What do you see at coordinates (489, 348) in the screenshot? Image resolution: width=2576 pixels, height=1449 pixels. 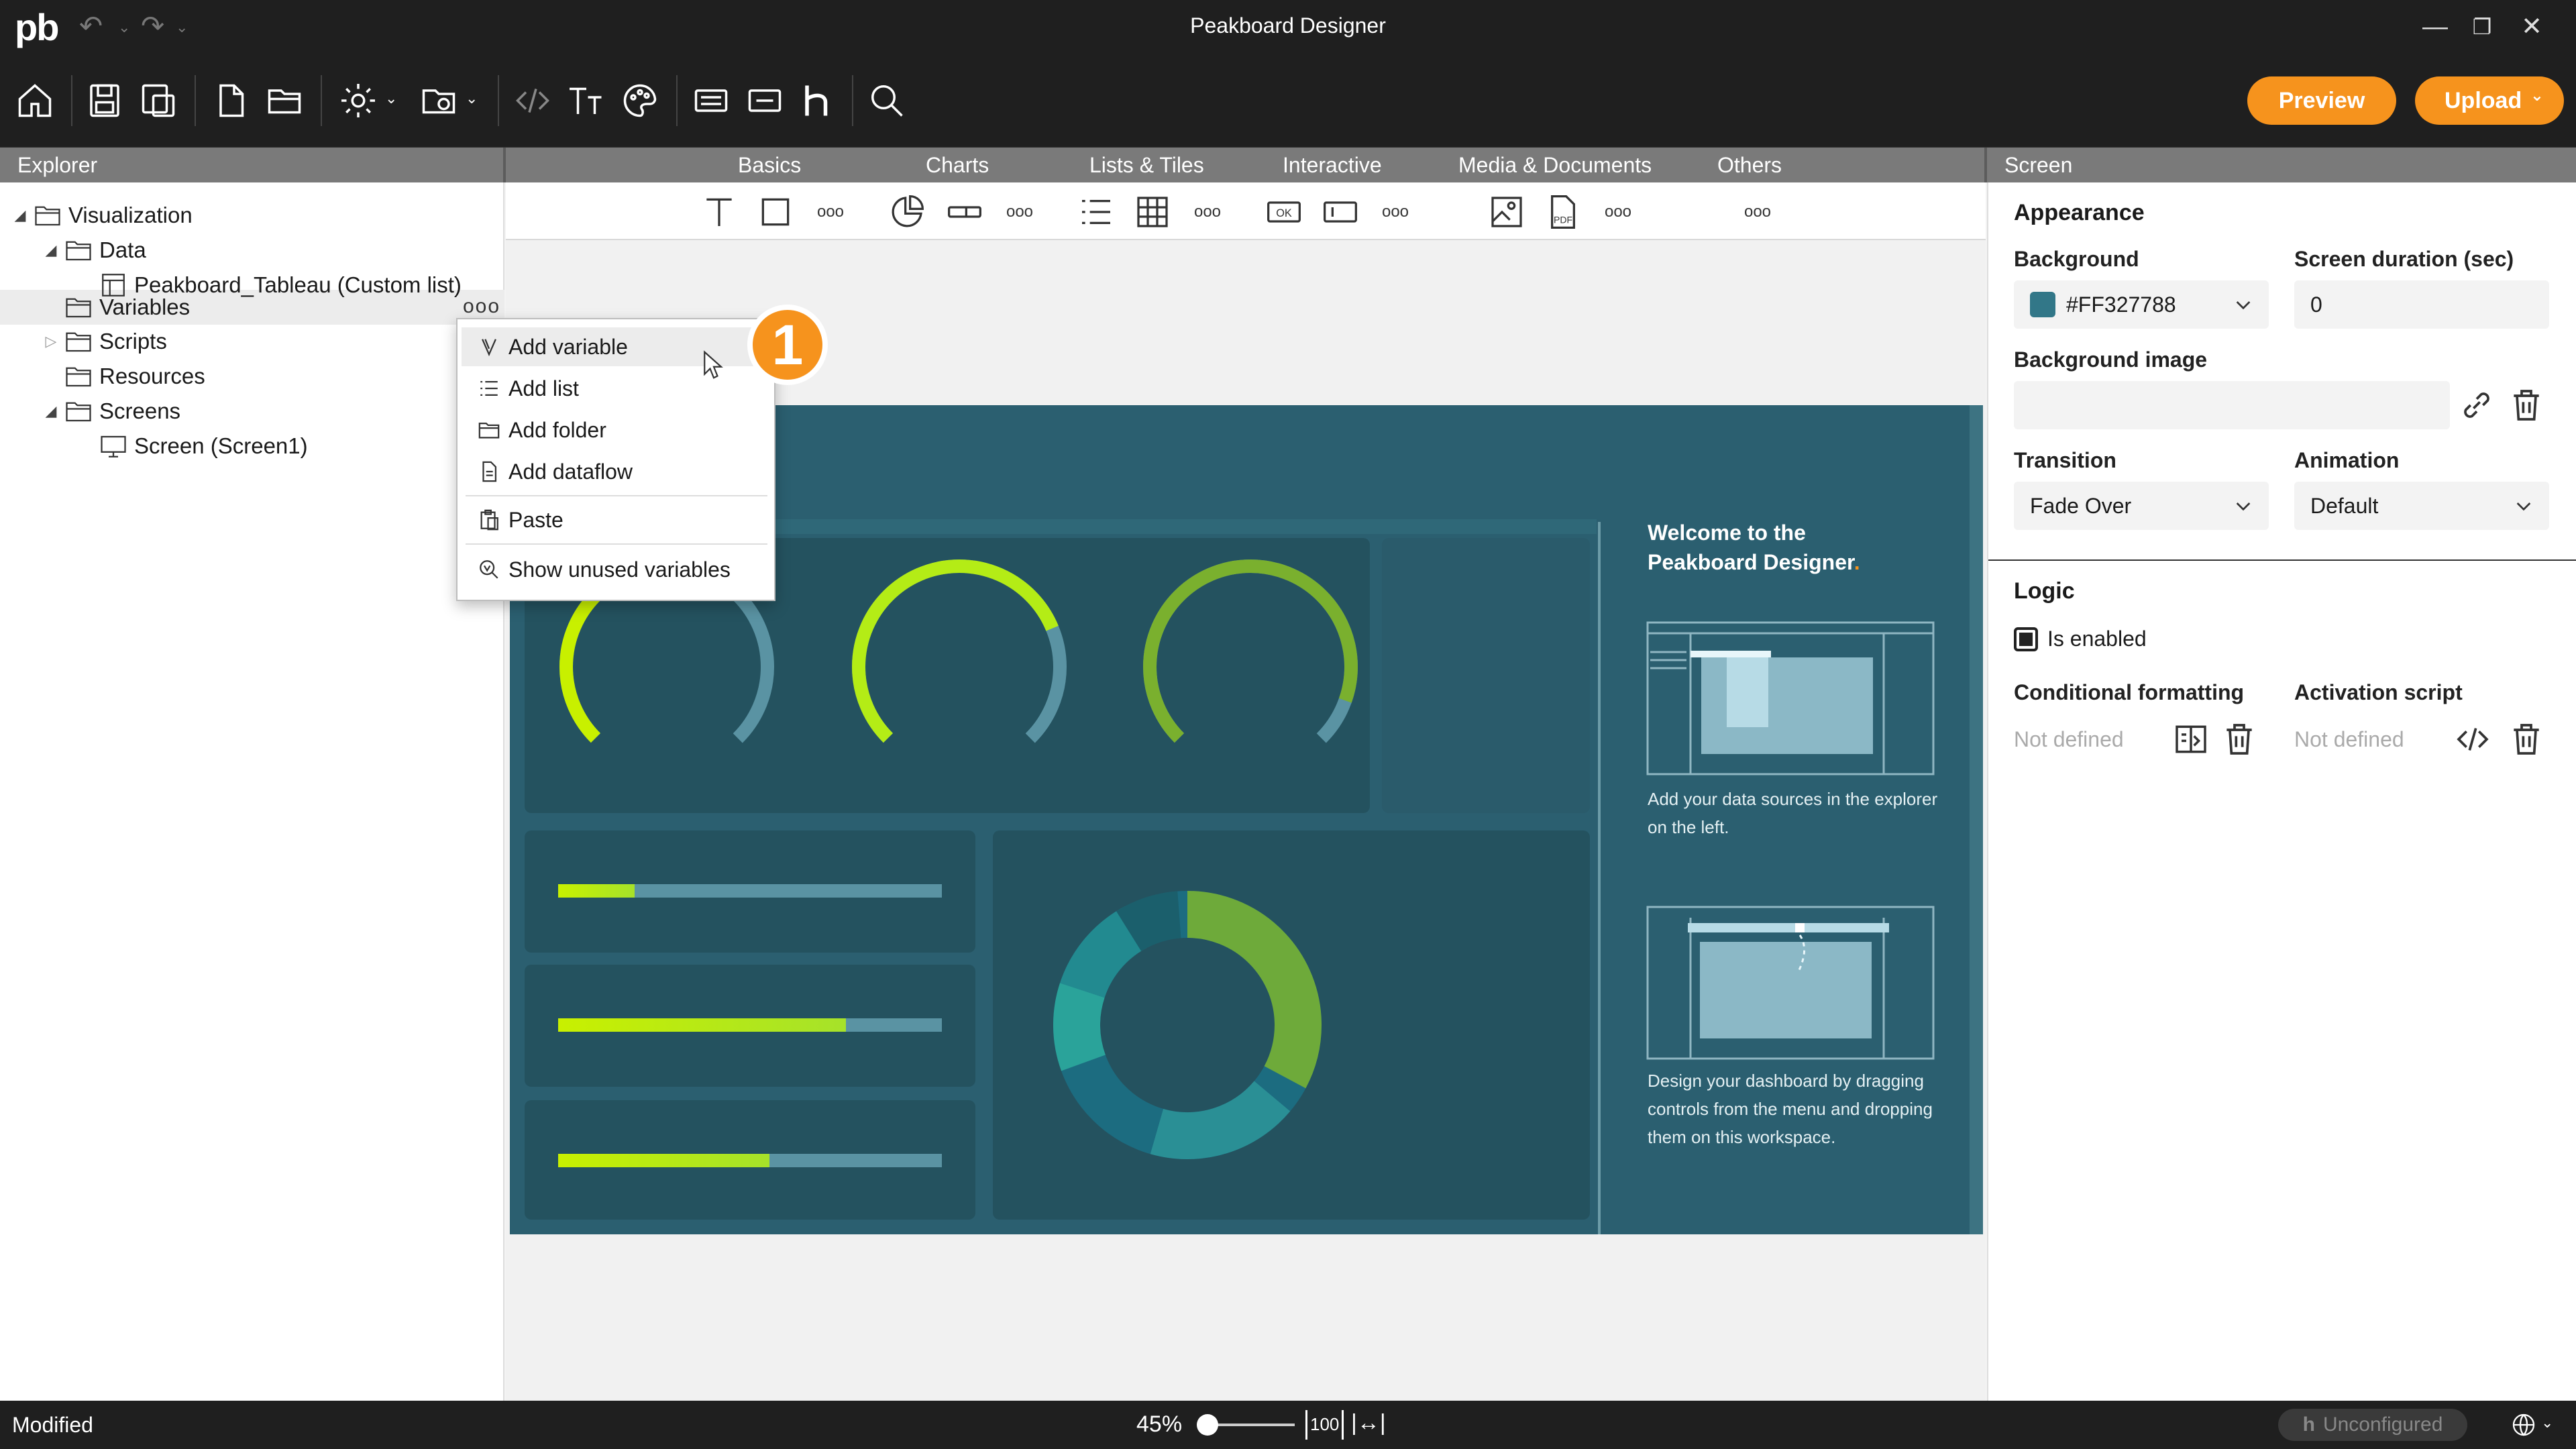 I see `variable-icon` at bounding box center [489, 348].